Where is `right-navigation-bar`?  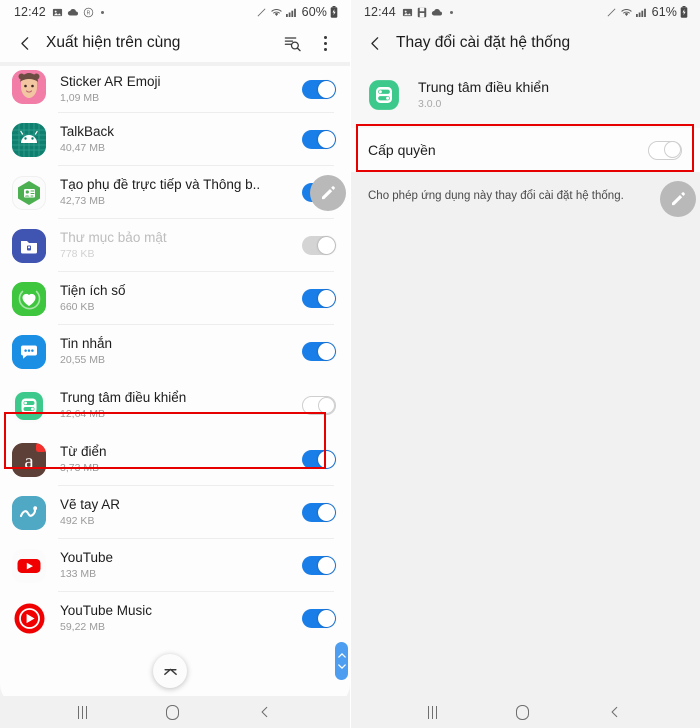 right-navigation-bar is located at coordinates (525, 712).